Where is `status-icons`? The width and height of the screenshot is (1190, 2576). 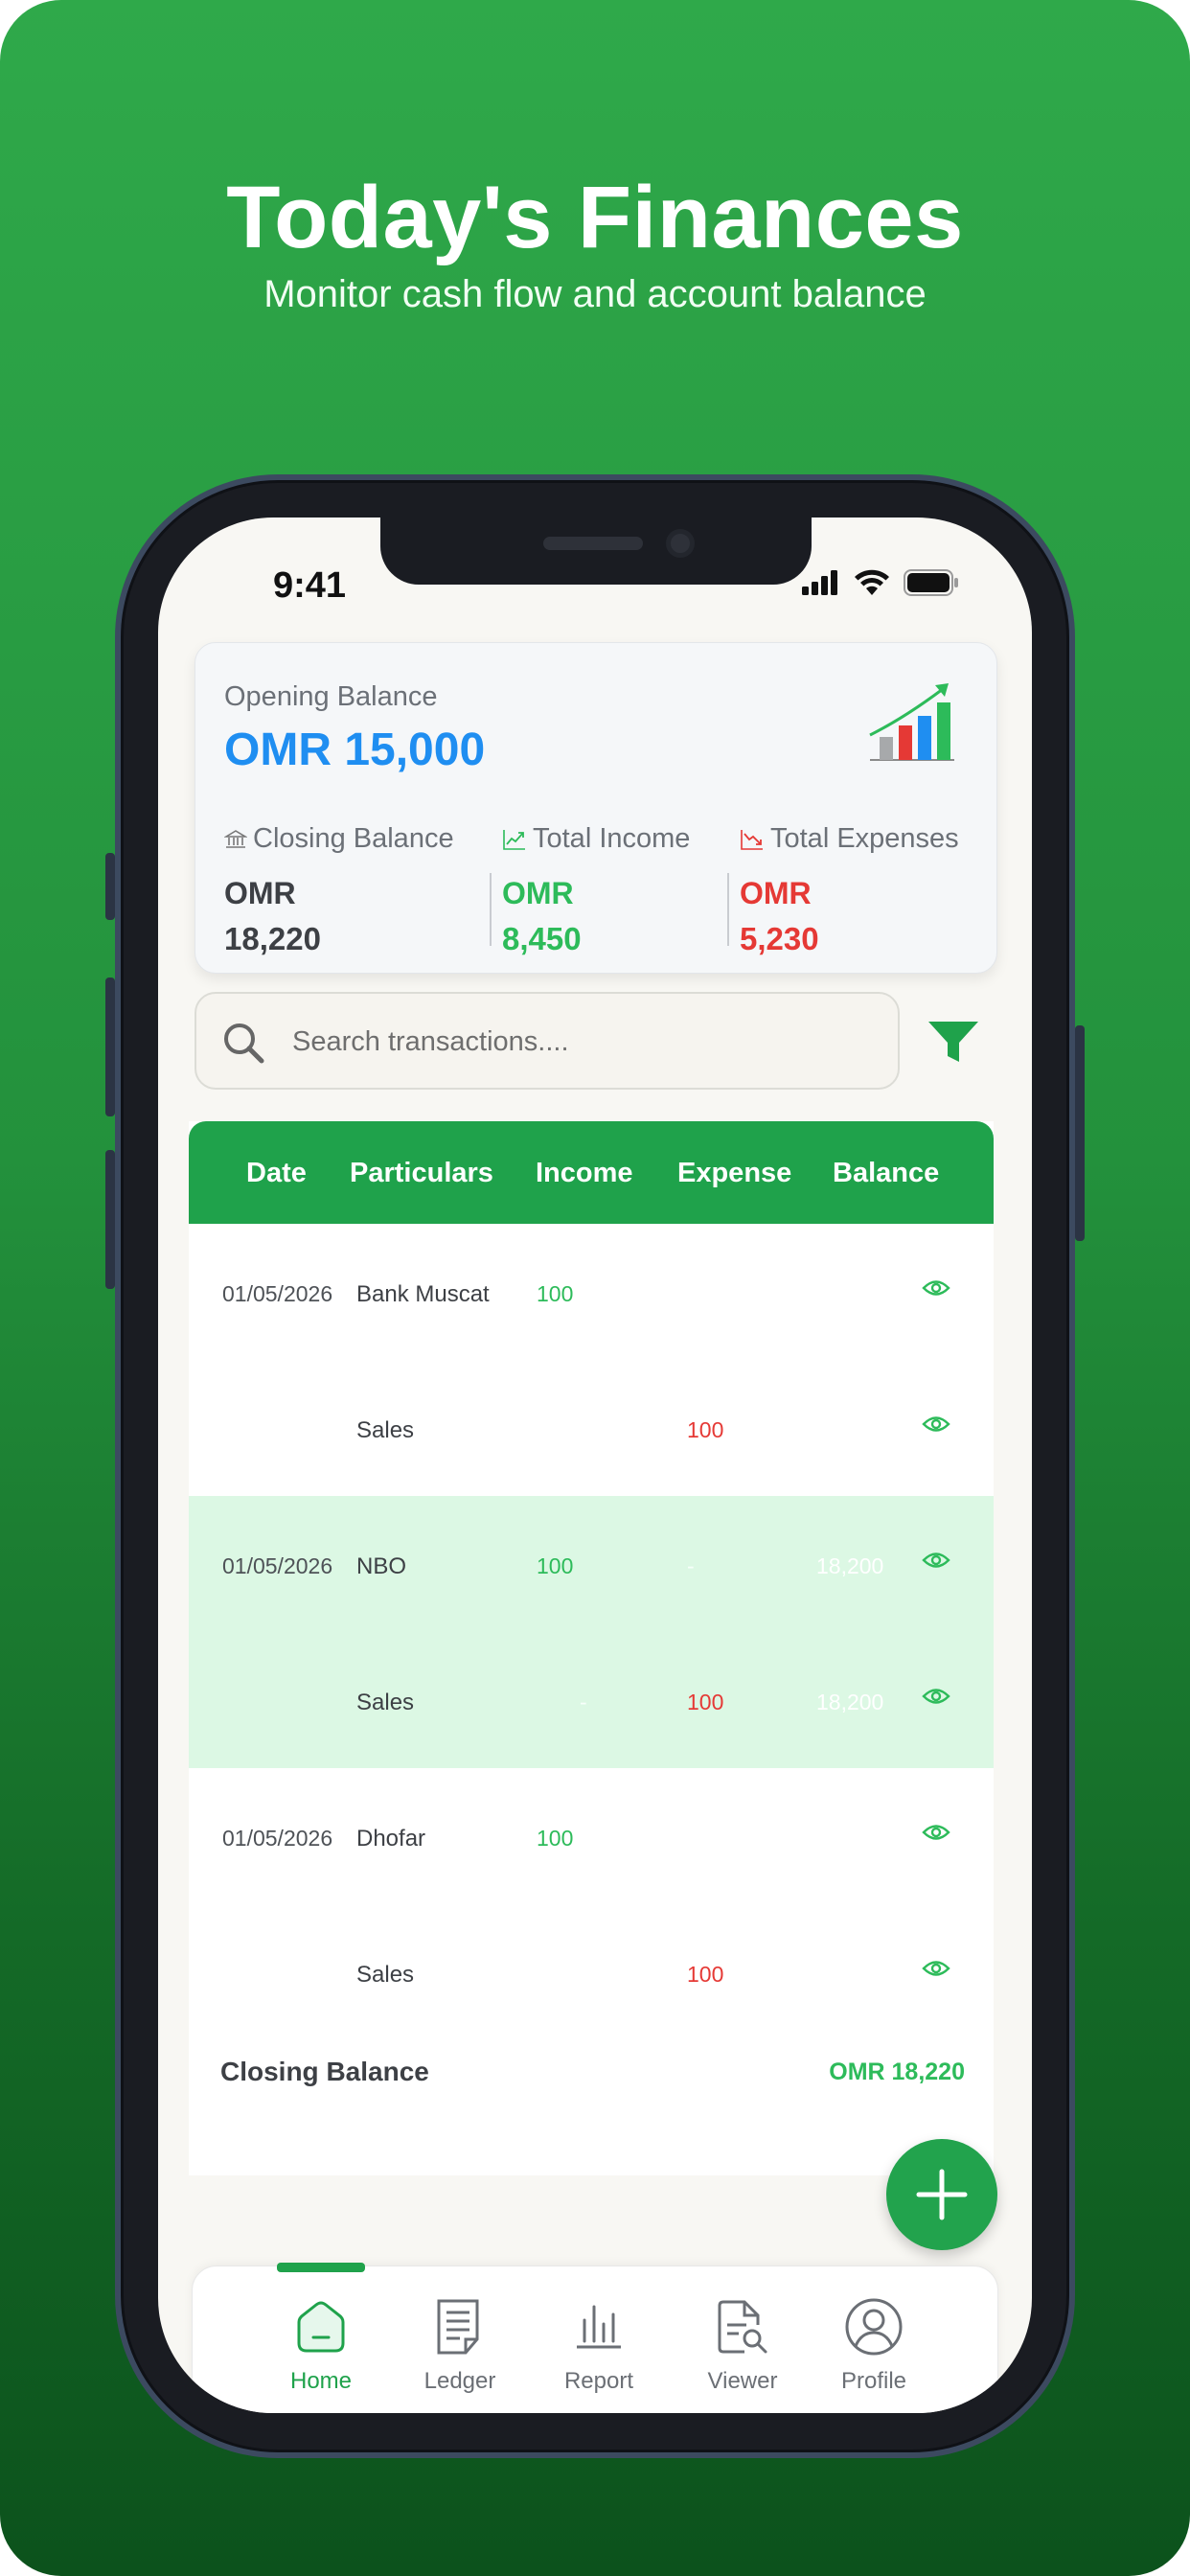
status-icons is located at coordinates (881, 582).